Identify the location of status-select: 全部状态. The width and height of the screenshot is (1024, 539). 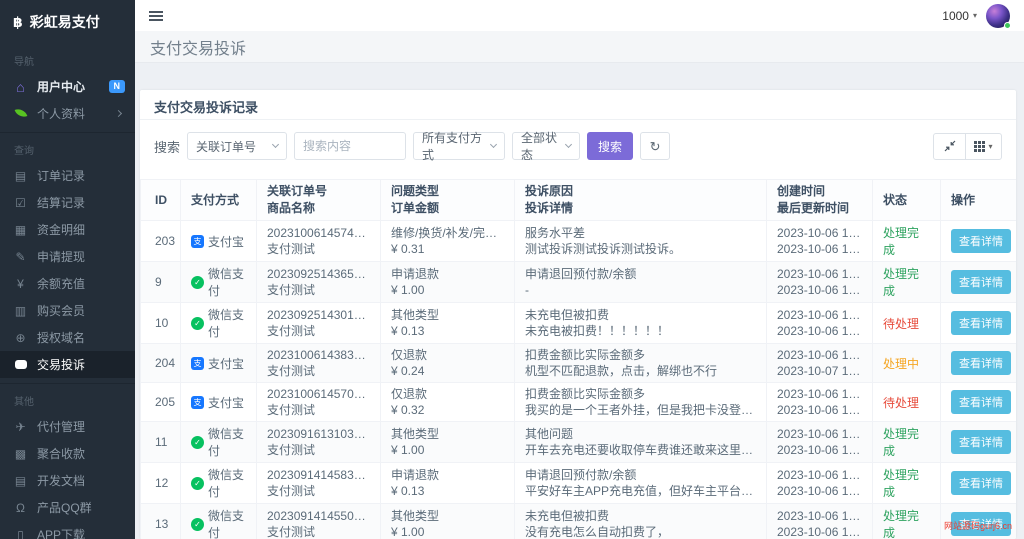
(546, 146).